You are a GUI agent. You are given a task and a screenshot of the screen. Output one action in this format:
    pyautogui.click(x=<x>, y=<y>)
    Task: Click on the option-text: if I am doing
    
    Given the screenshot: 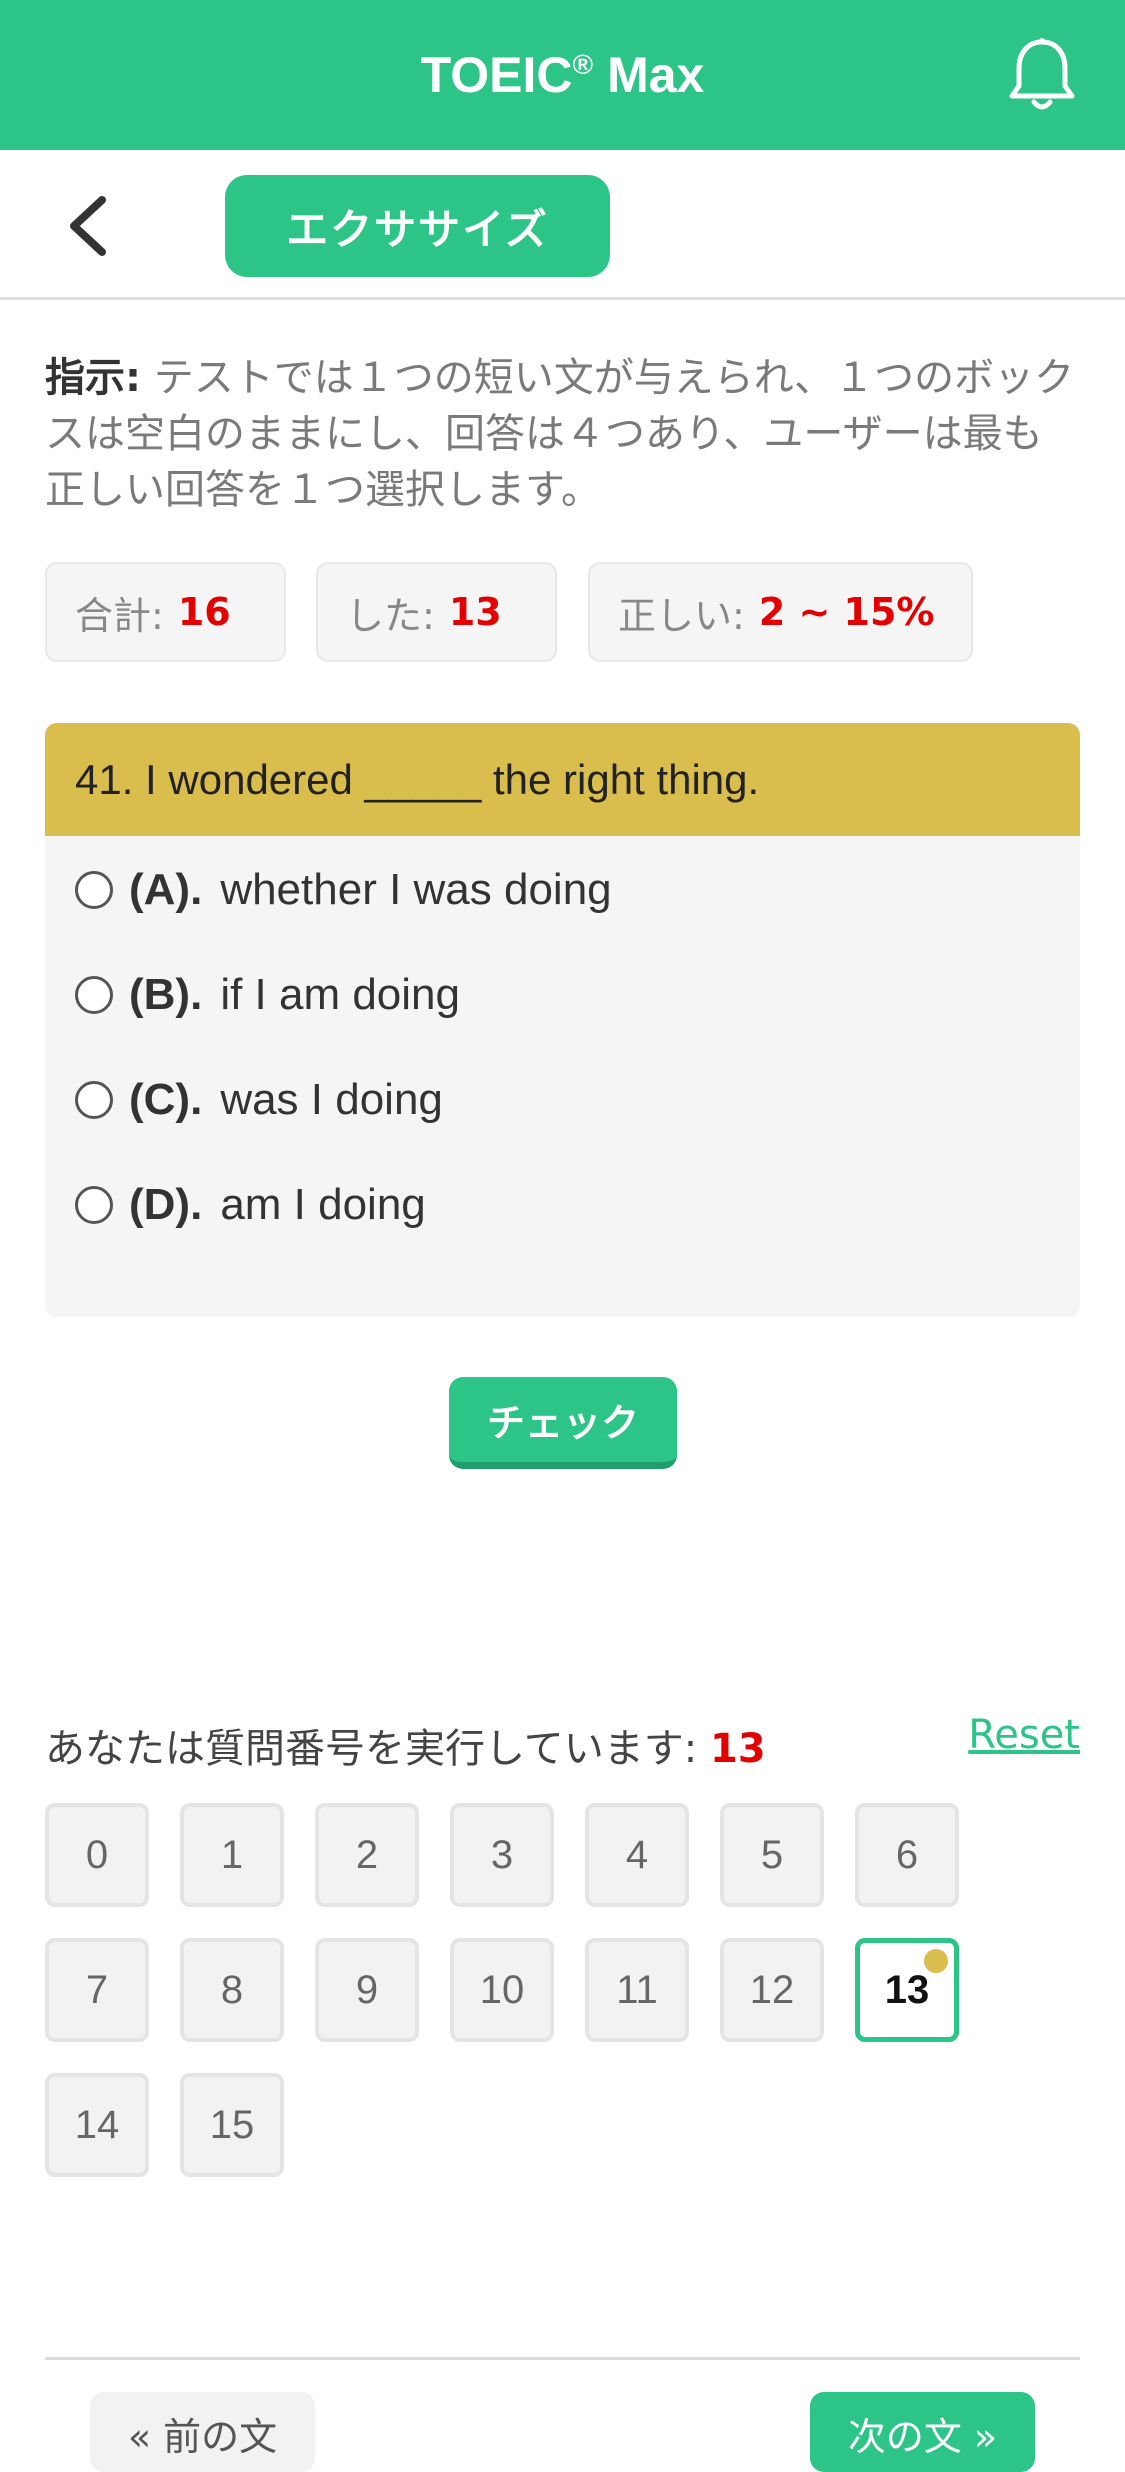 What is the action you would take?
    pyautogui.click(x=340, y=994)
    